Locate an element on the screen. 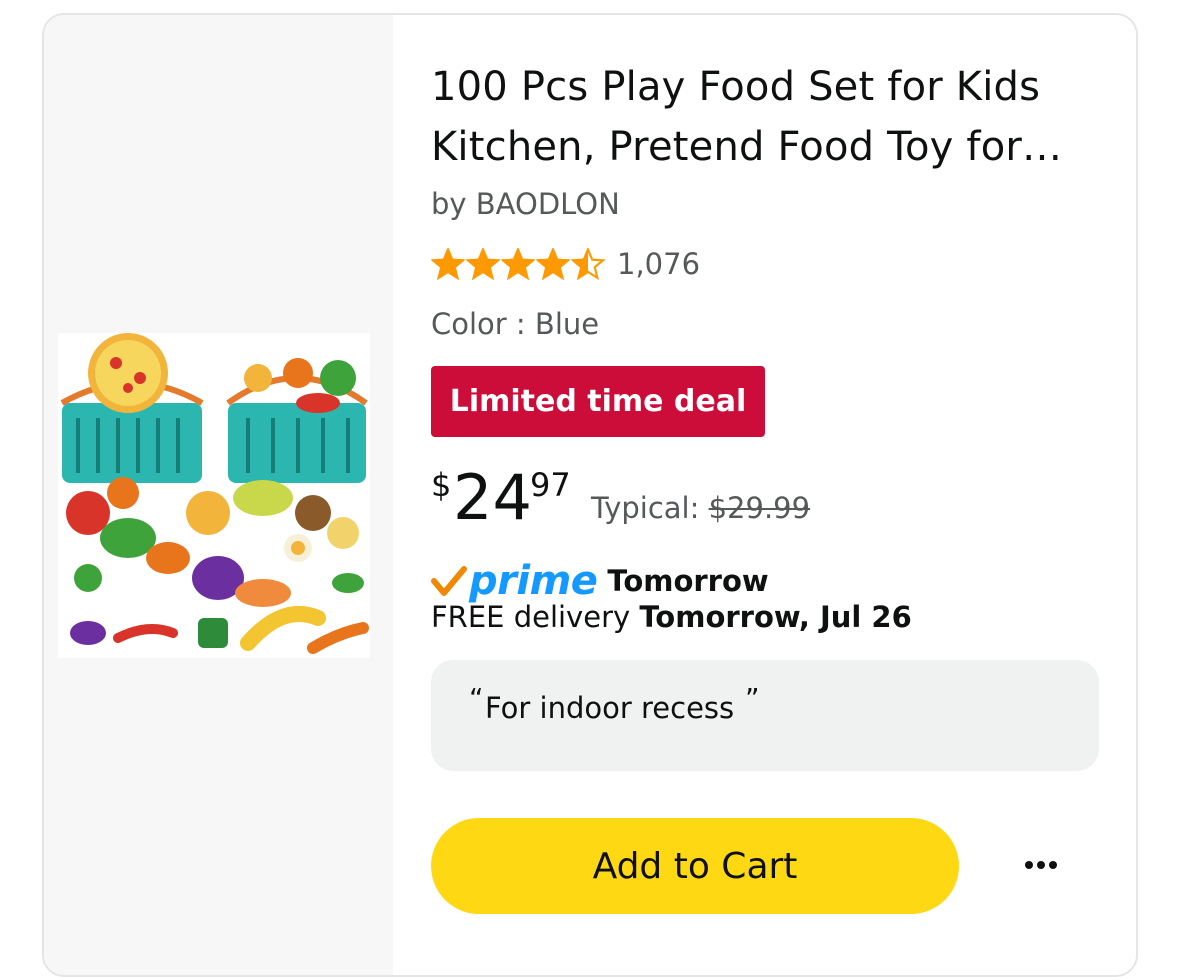 This screenshot has width=1179, height=977. note-text: For indoor recess is located at coordinates (610, 708).